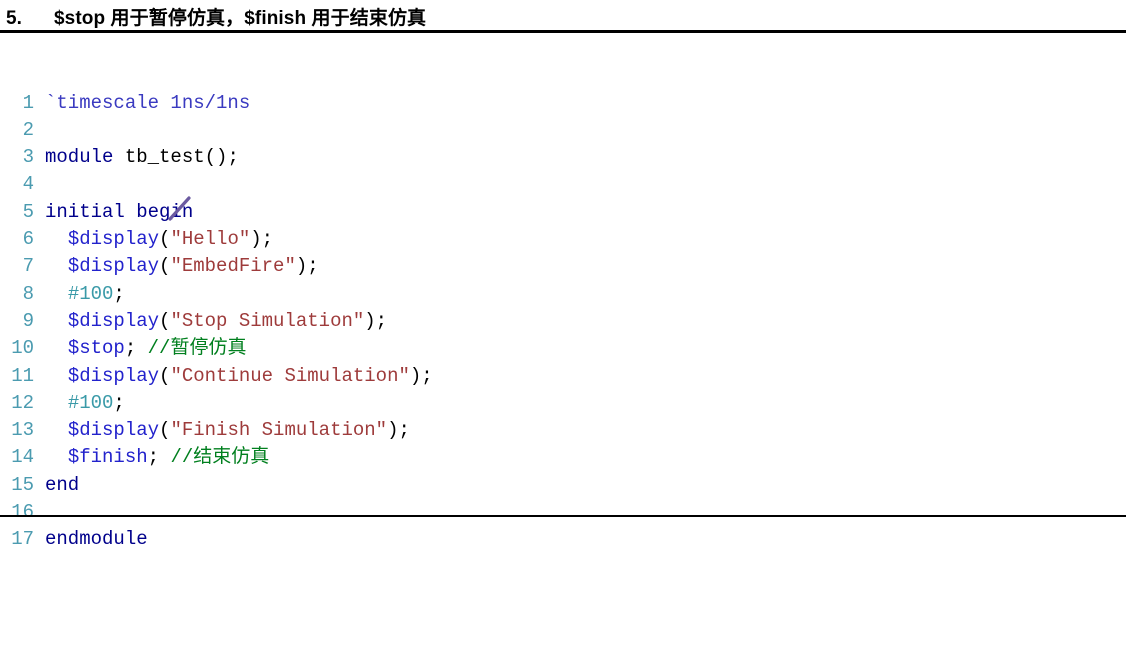  What do you see at coordinates (28, 102) in the screenshot?
I see `line-number: 1` at bounding box center [28, 102].